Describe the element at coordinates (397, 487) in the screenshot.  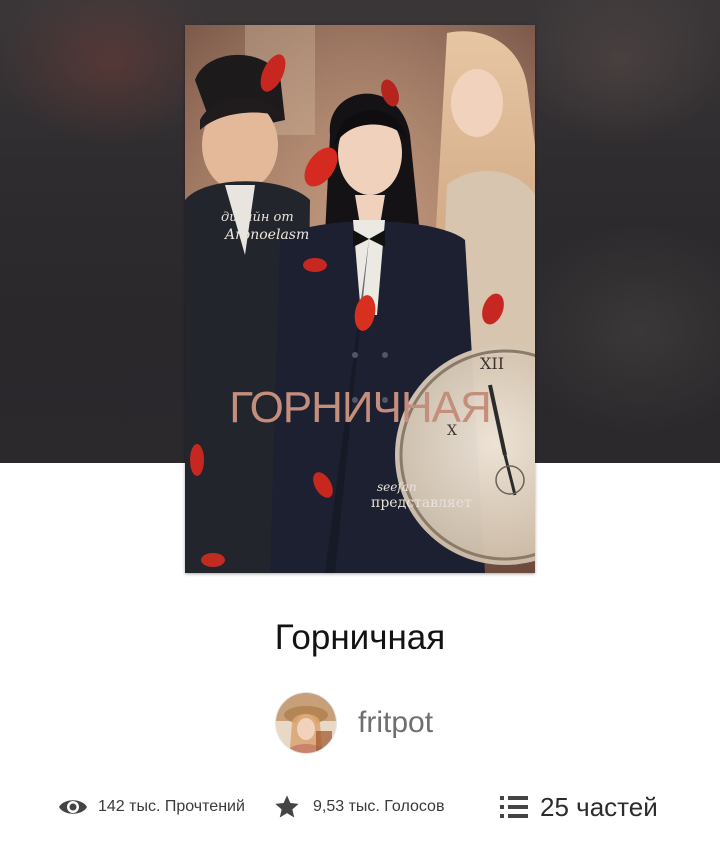
I see `cover-presents-line1: seefan` at that location.